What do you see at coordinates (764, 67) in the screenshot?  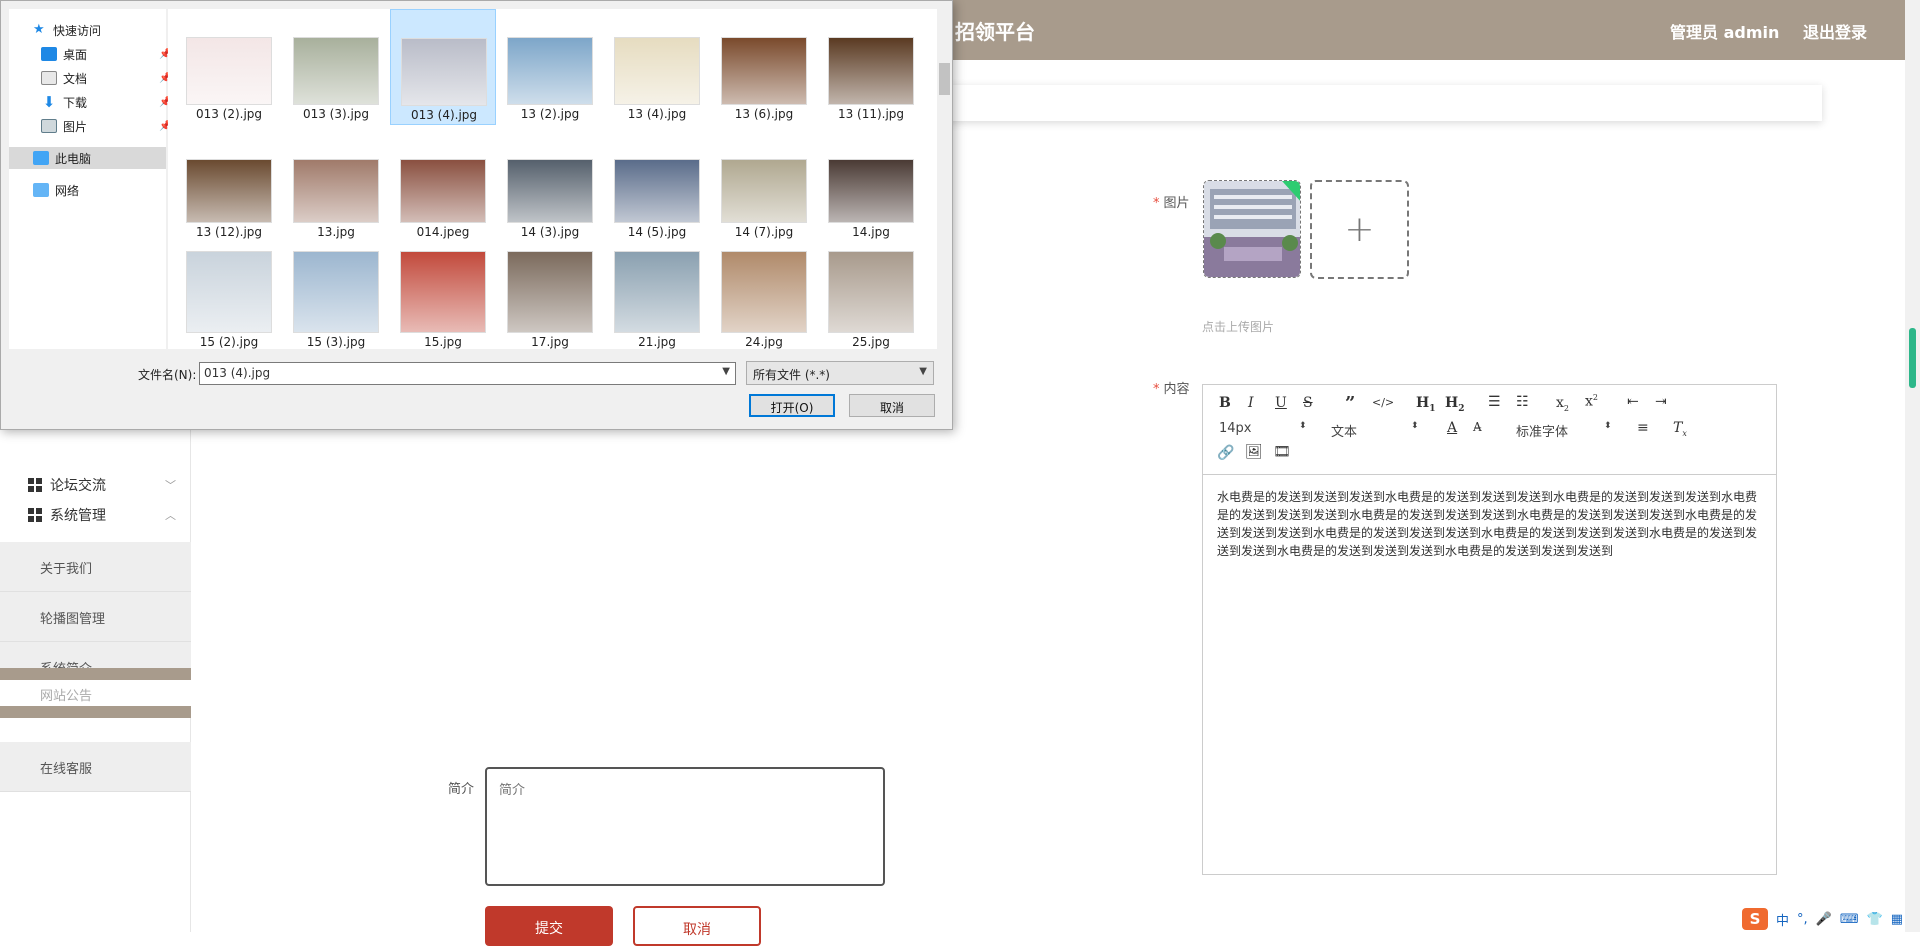 I see `file-item: 13 (6).jpg` at bounding box center [764, 67].